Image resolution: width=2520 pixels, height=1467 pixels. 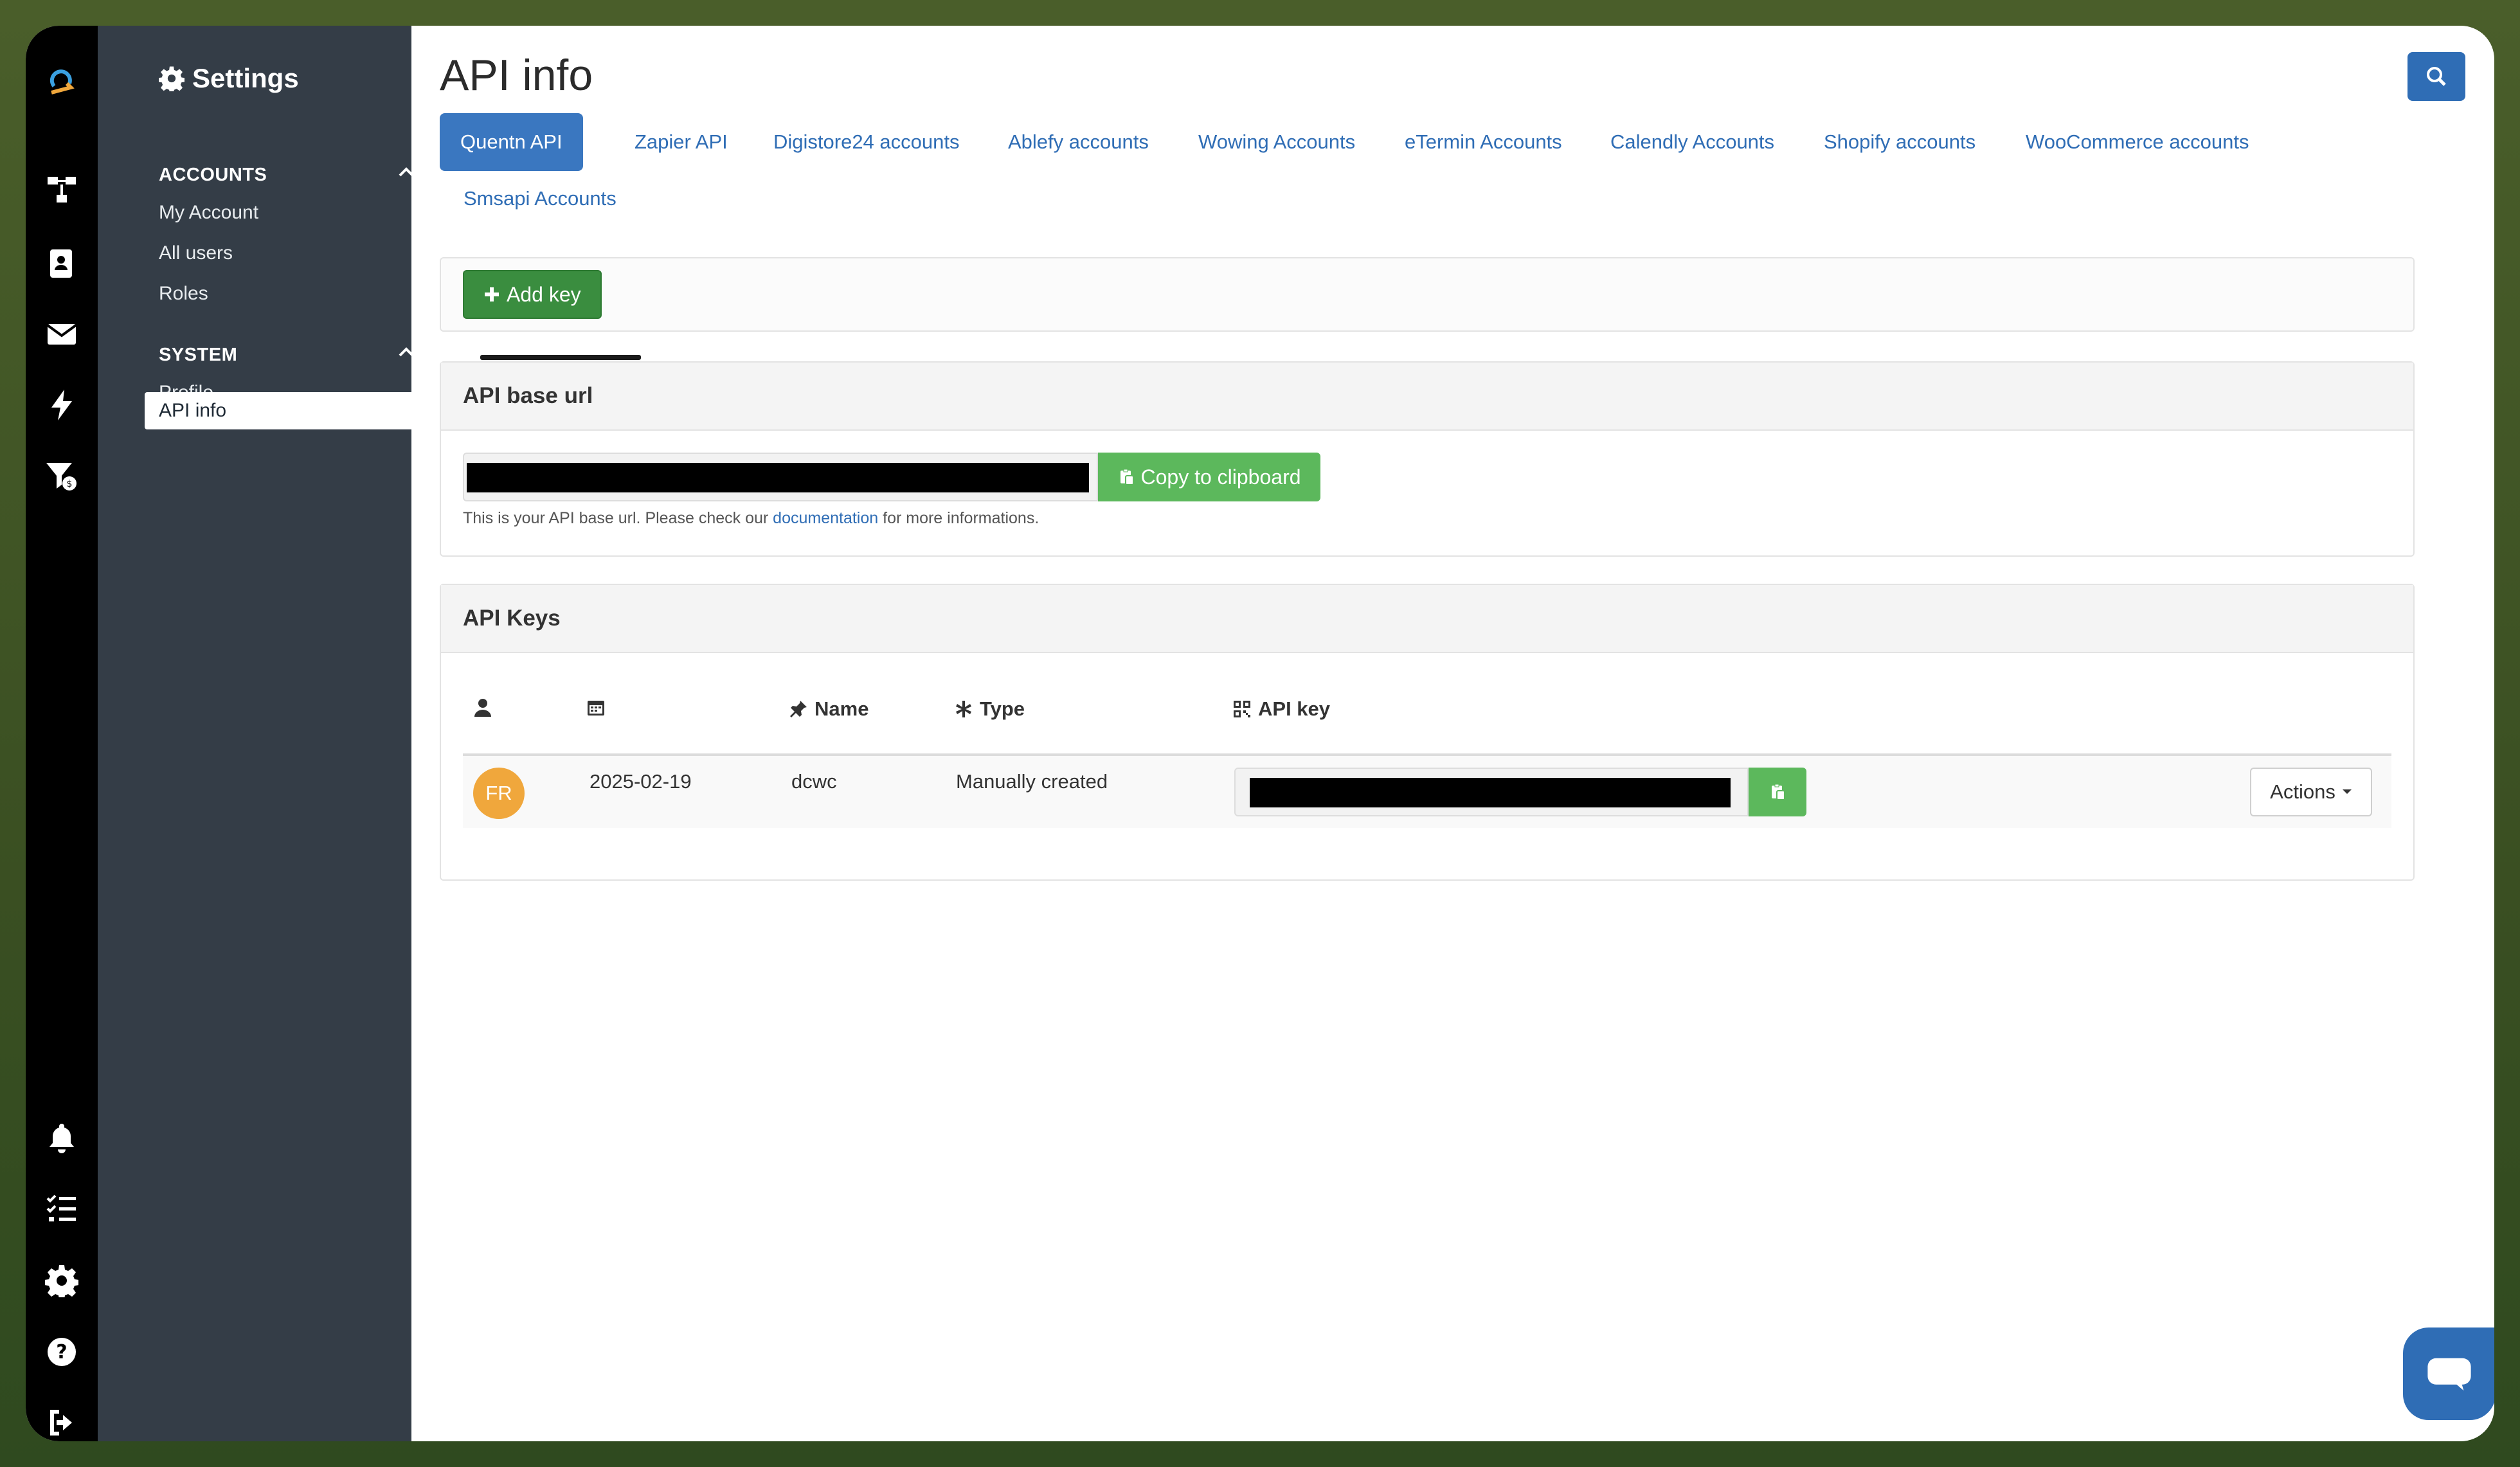 What do you see at coordinates (1427, 619) in the screenshot?
I see `api-keys-title: API Keys` at bounding box center [1427, 619].